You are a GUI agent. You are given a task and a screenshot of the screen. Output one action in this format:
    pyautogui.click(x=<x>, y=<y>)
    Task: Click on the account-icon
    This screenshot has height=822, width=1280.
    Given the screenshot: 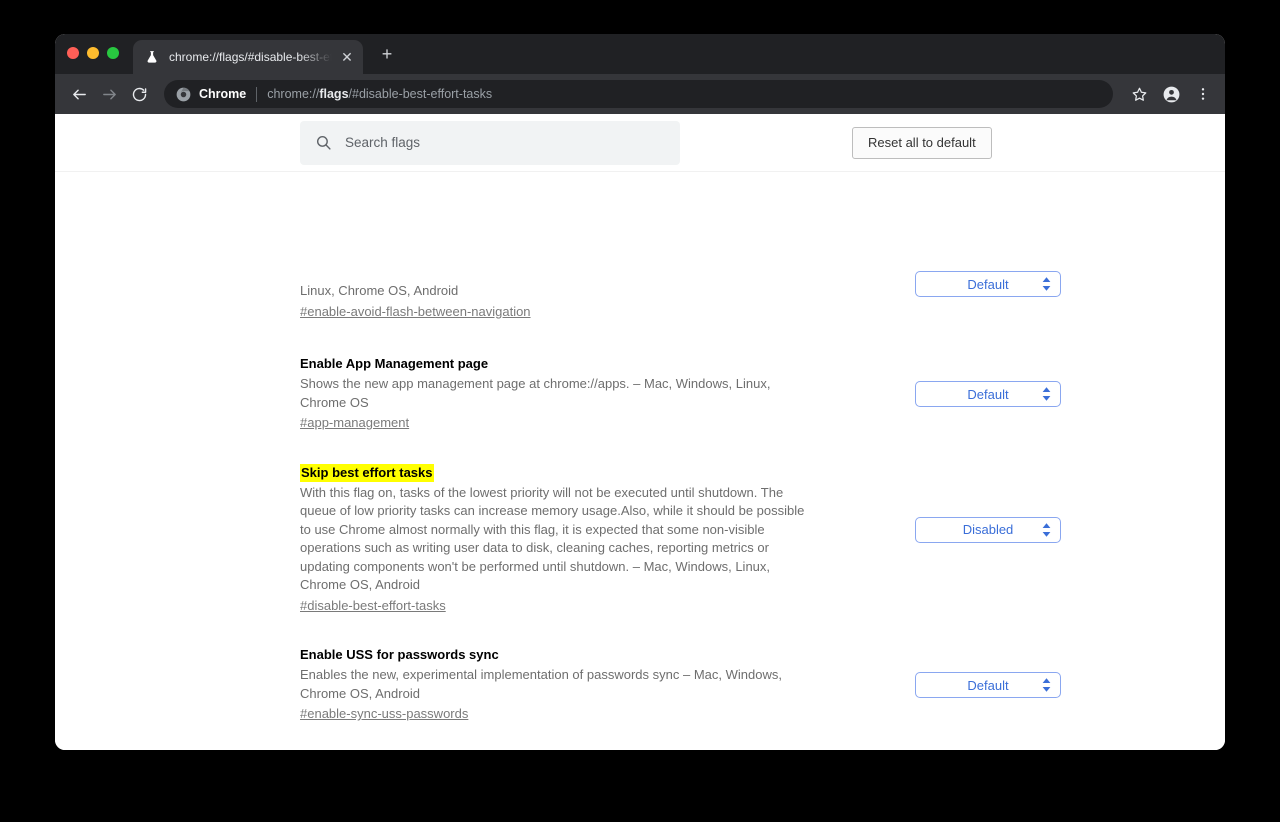 What is the action you would take?
    pyautogui.click(x=1171, y=94)
    